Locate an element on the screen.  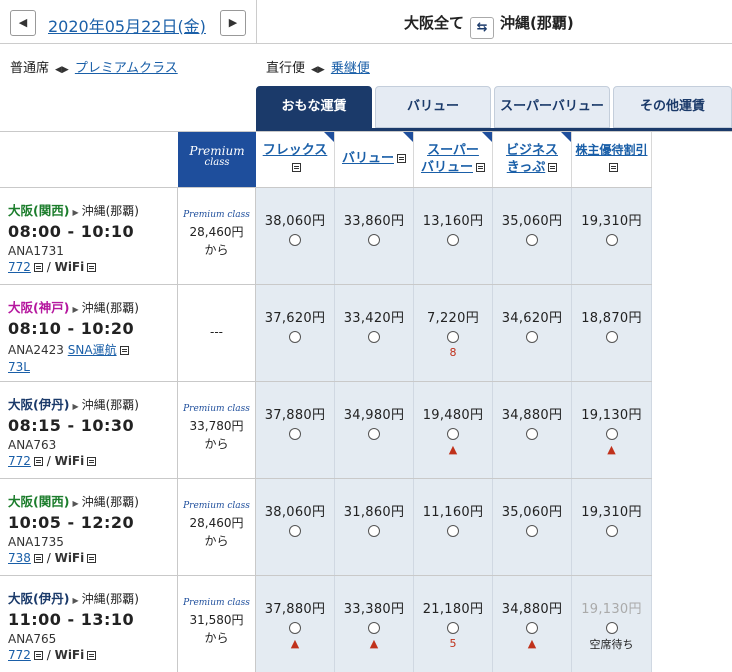
fare-cell: 35,060円 is located at coordinates (532, 236).